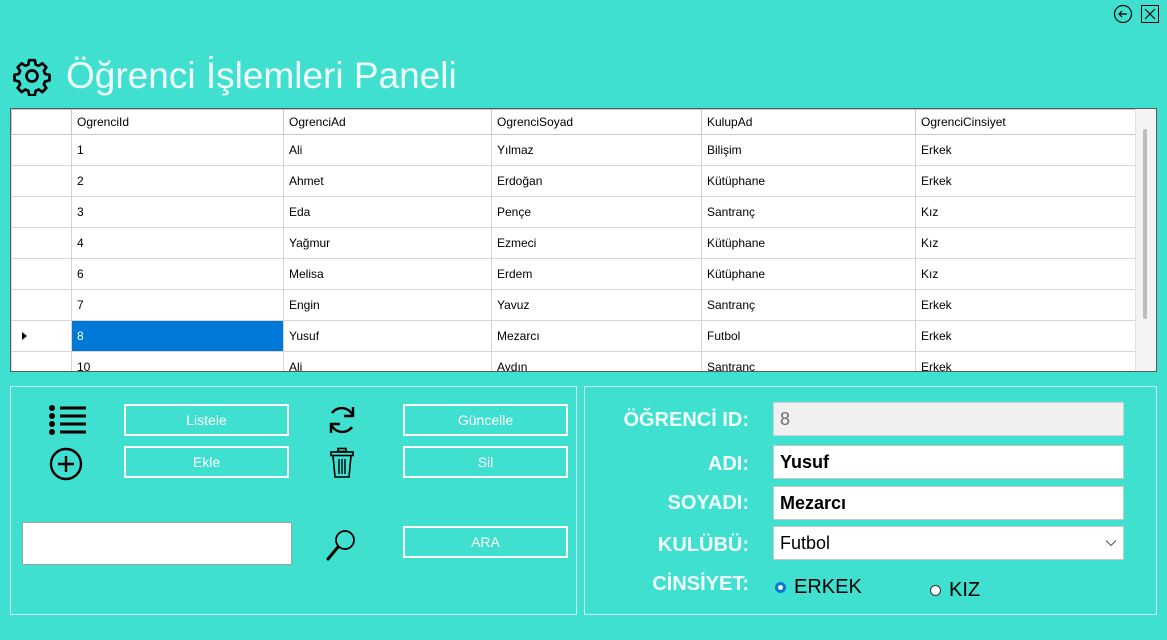  What do you see at coordinates (596, 274) in the screenshot?
I see `cell-surname: Erdem` at bounding box center [596, 274].